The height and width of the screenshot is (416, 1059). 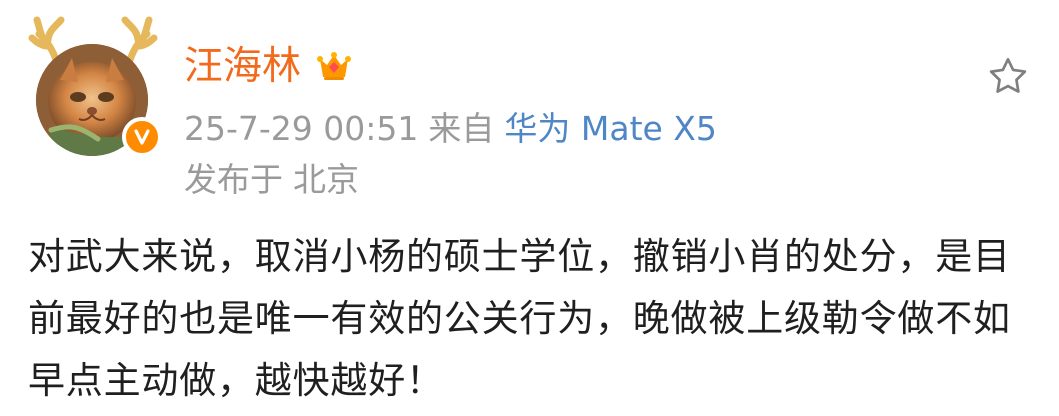 What do you see at coordinates (326, 179) in the screenshot?
I see `location-value: 北京` at bounding box center [326, 179].